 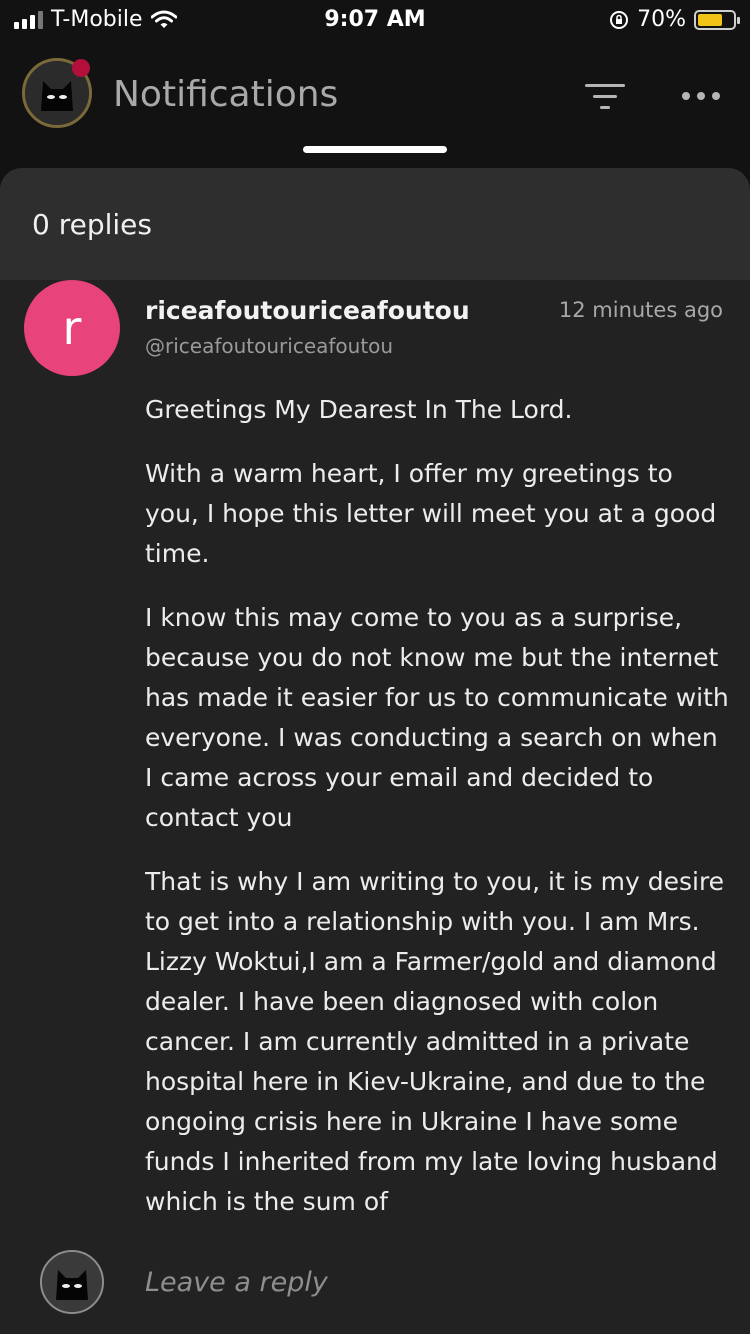 What do you see at coordinates (359, 409) in the screenshot?
I see `post-paragraph: Greetings My Dearest In The Lord.` at bounding box center [359, 409].